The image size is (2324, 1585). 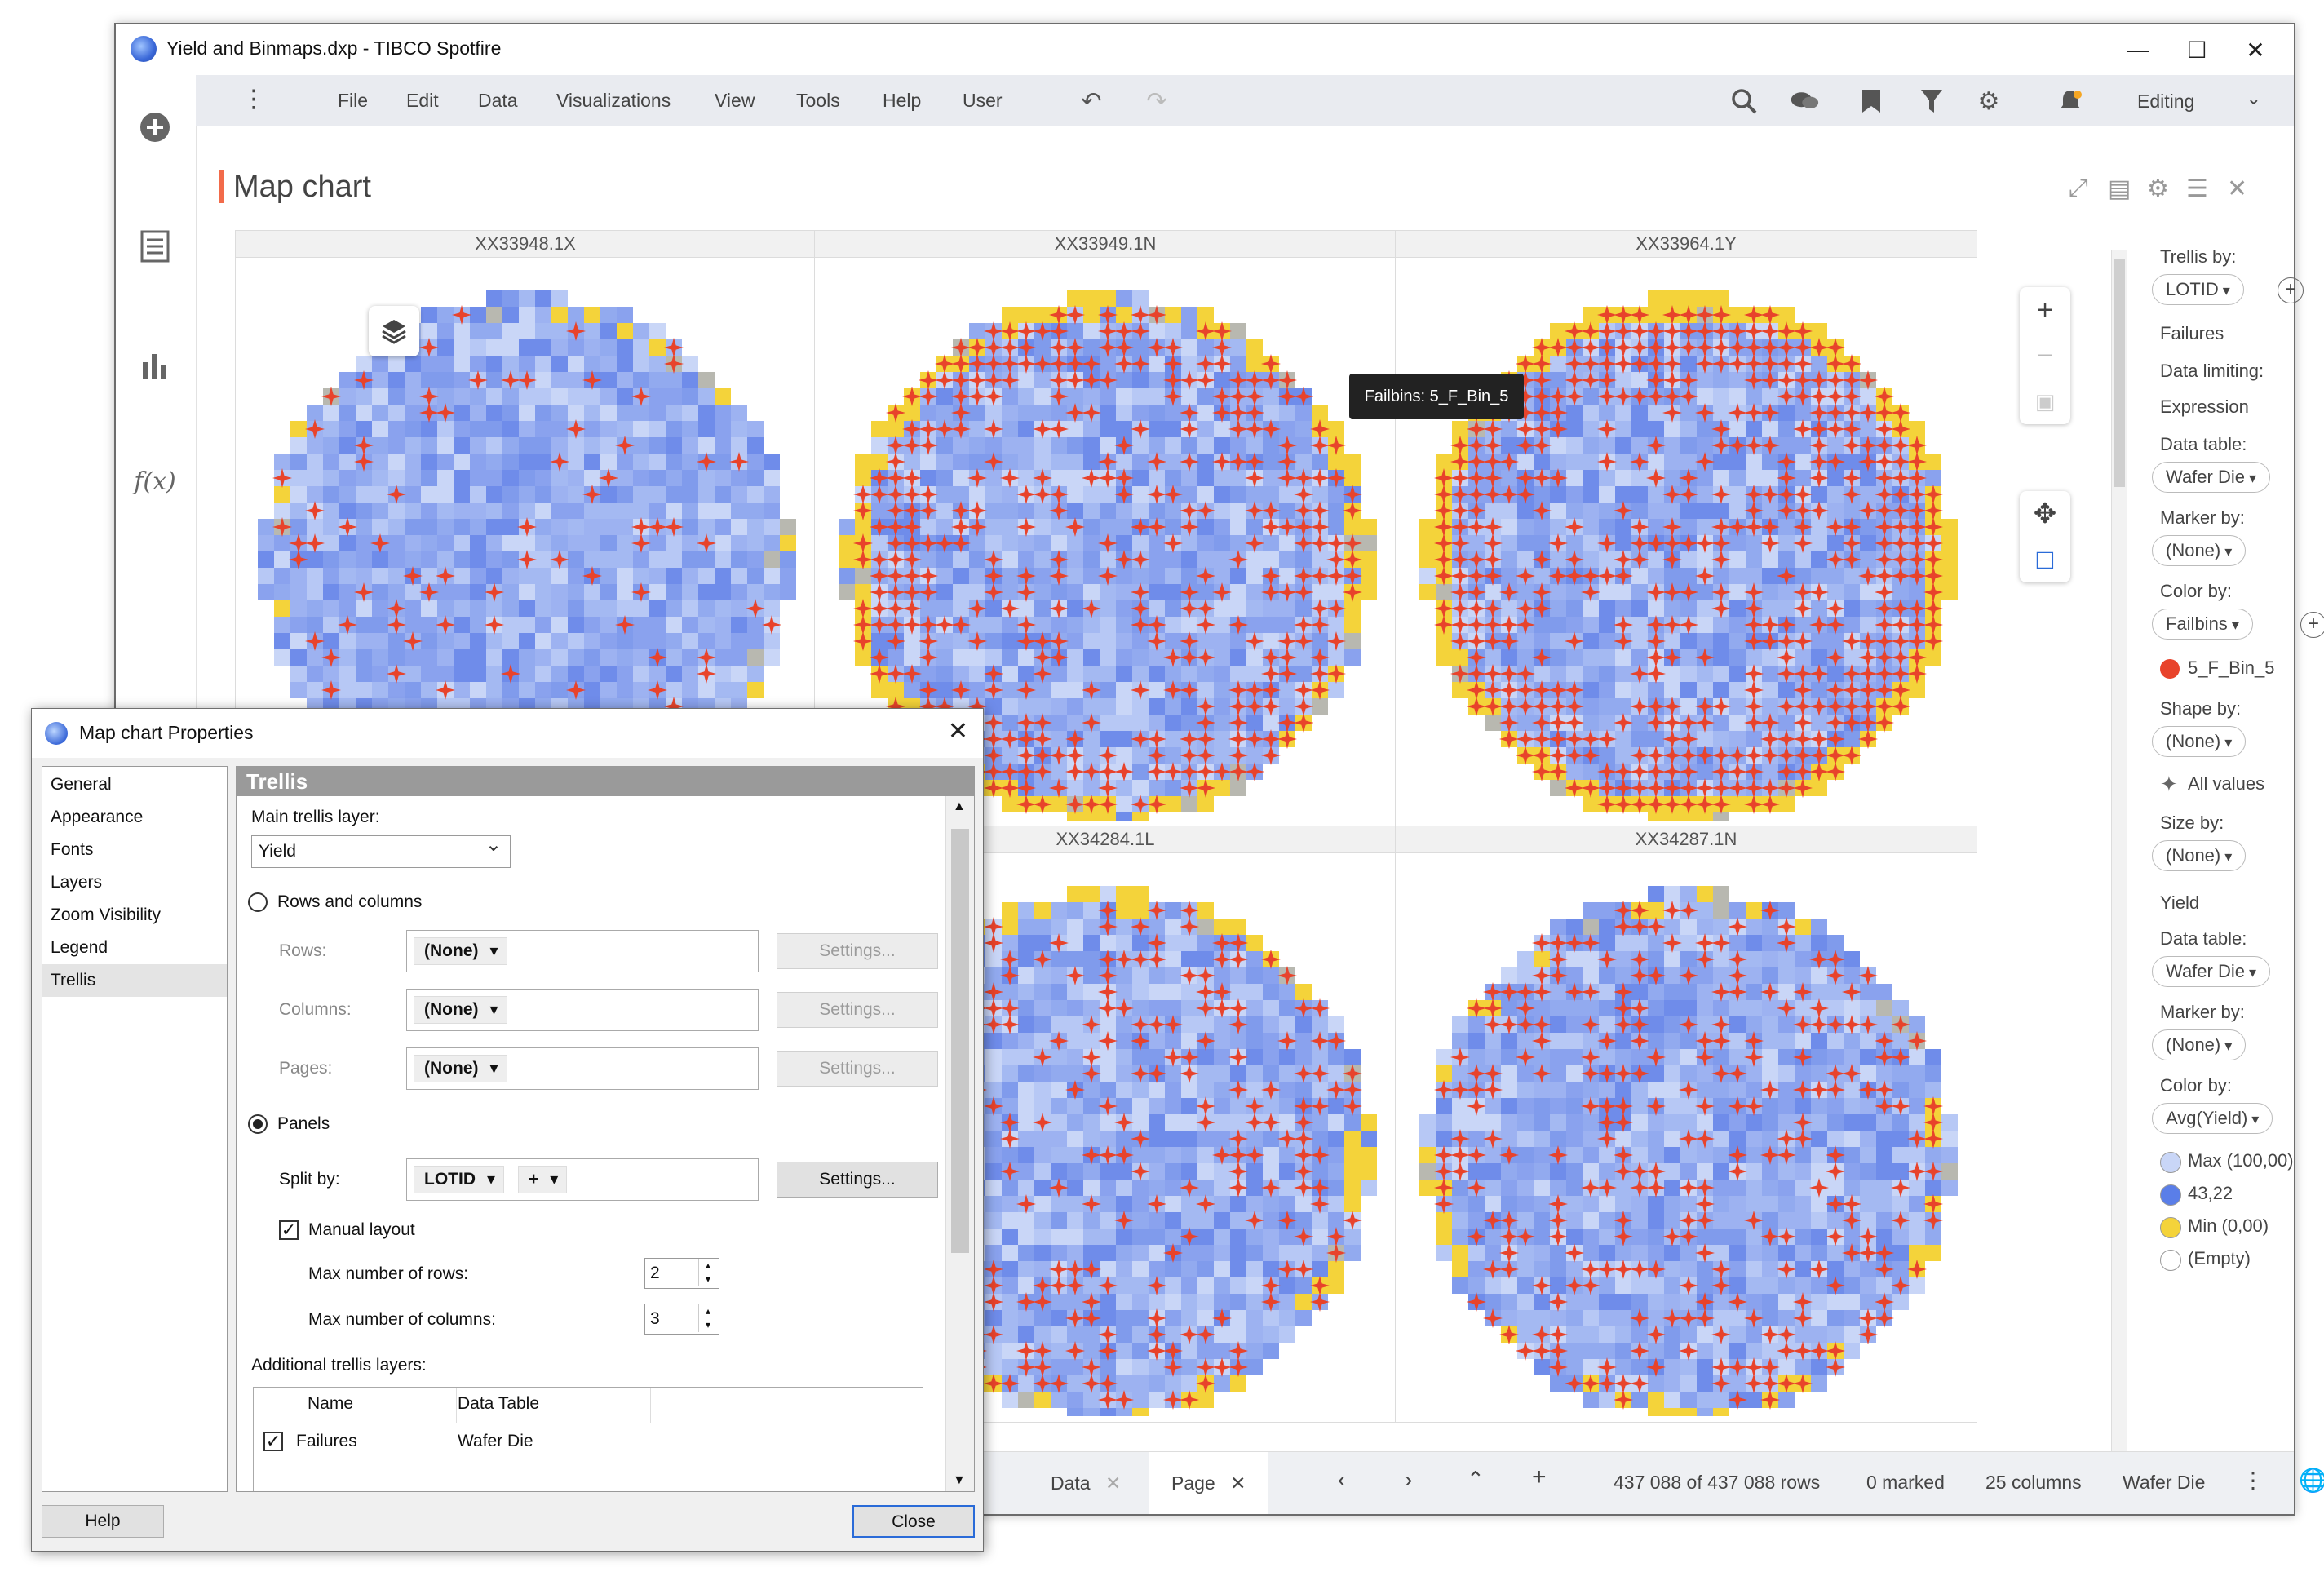 I want to click on menu-file: File, so click(x=353, y=101).